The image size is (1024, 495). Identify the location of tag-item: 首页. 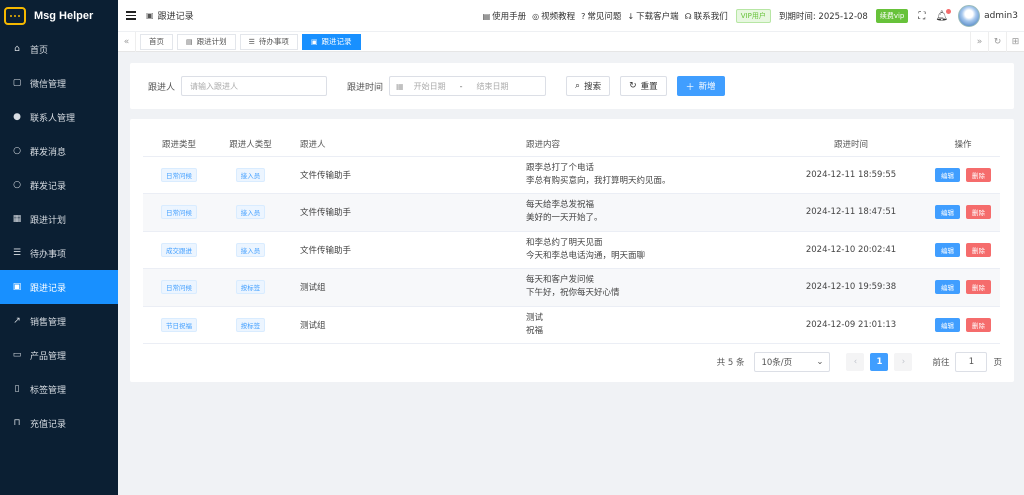
(156, 41).